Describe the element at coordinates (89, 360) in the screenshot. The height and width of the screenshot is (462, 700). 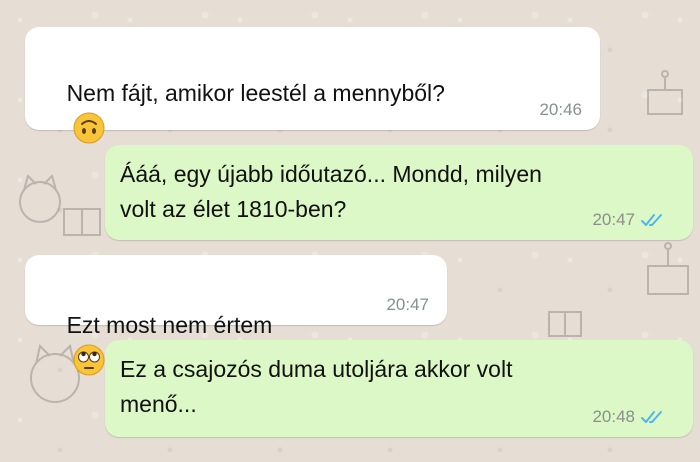
I see `face-with-rolling-eyes-emoji-icon` at that location.